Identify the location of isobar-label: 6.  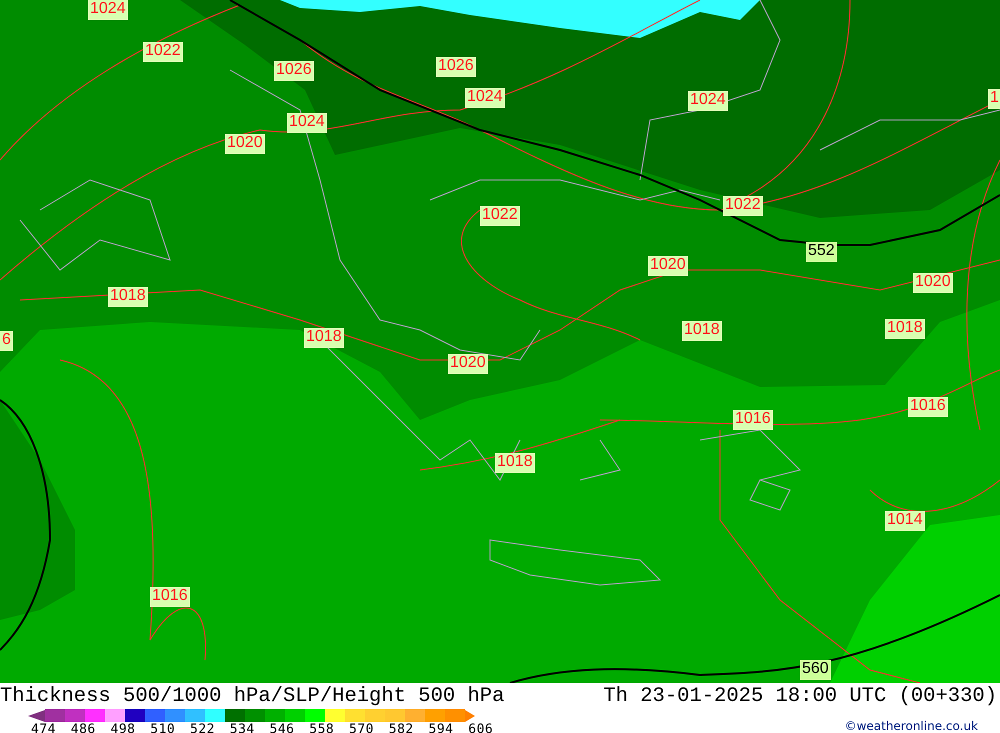
(6, 341).